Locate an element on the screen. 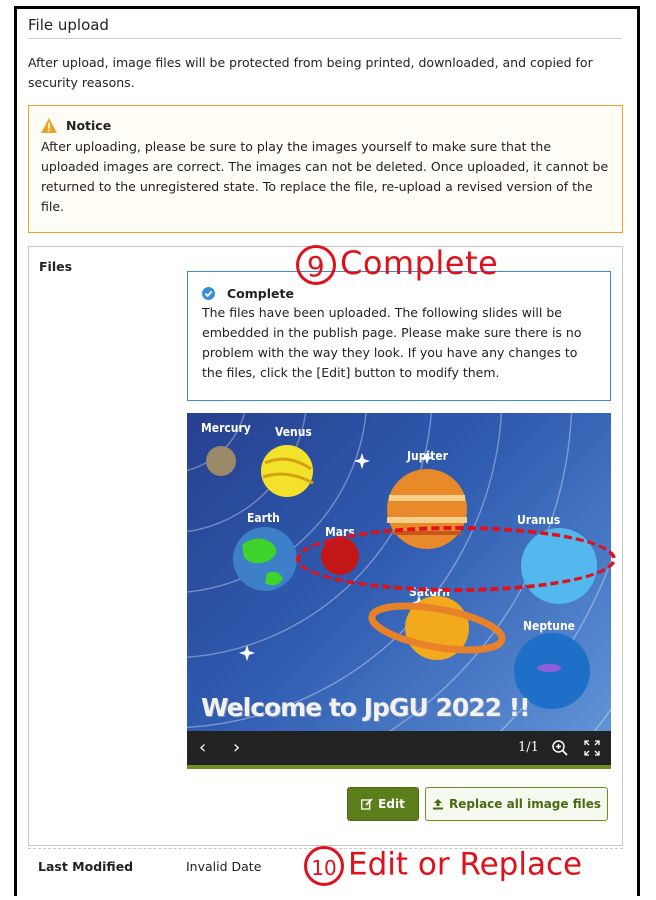 The width and height of the screenshot is (656, 900). edit-button: Edit is located at coordinates (383, 804).